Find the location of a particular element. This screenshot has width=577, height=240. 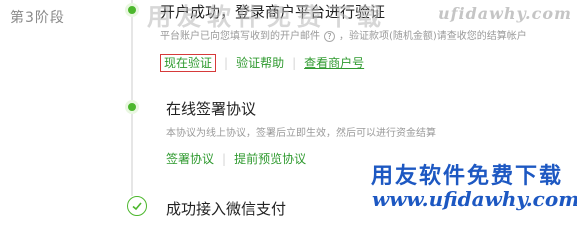

step2-links: 签署协议 | 提前预览协议 is located at coordinates (236, 158).